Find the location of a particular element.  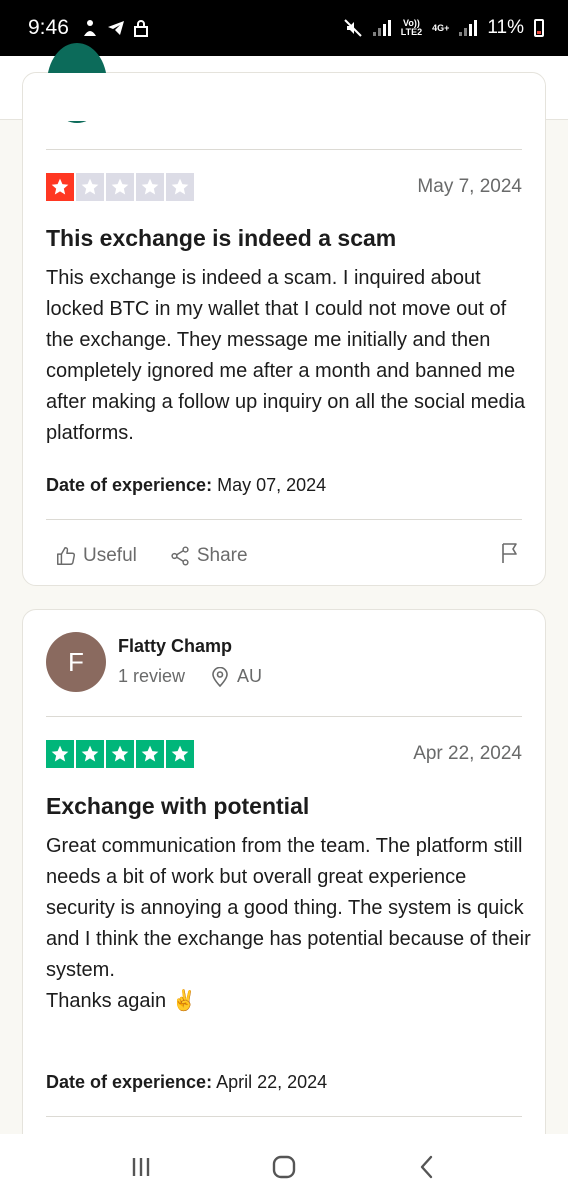

date-of-experience: Date of experience: April 22, 2024 is located at coordinates (186, 1082).